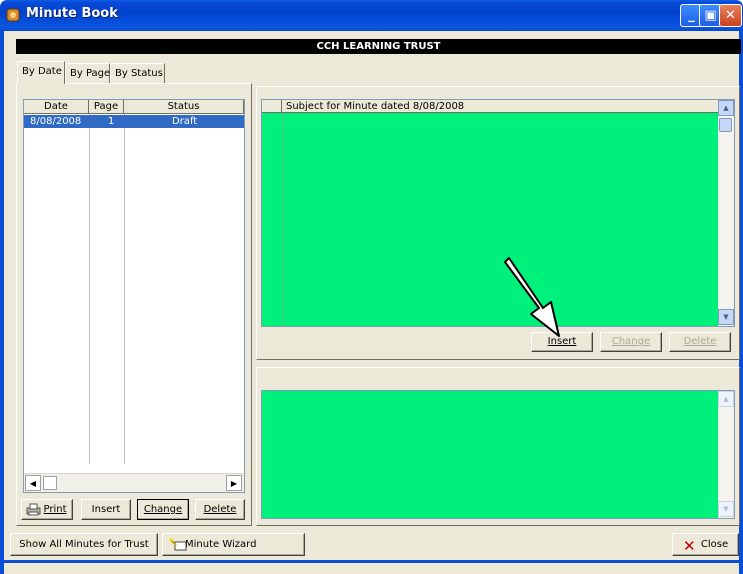 This screenshot has width=743, height=574. What do you see at coordinates (375, 106) in the screenshot?
I see `subject-column-header: Subject for Minute dated 8/08/2008` at bounding box center [375, 106].